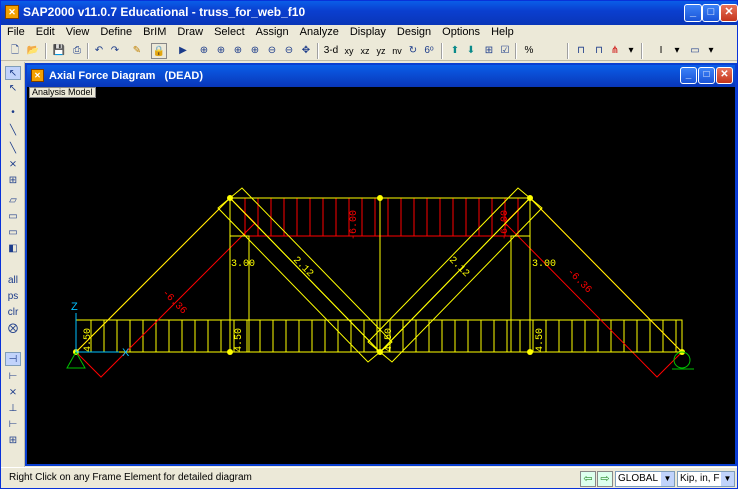 The height and width of the screenshot is (489, 738). Describe the element at coordinates (13, 409) in the screenshot. I see `snap-perpendicular-icon: ⊥` at that location.